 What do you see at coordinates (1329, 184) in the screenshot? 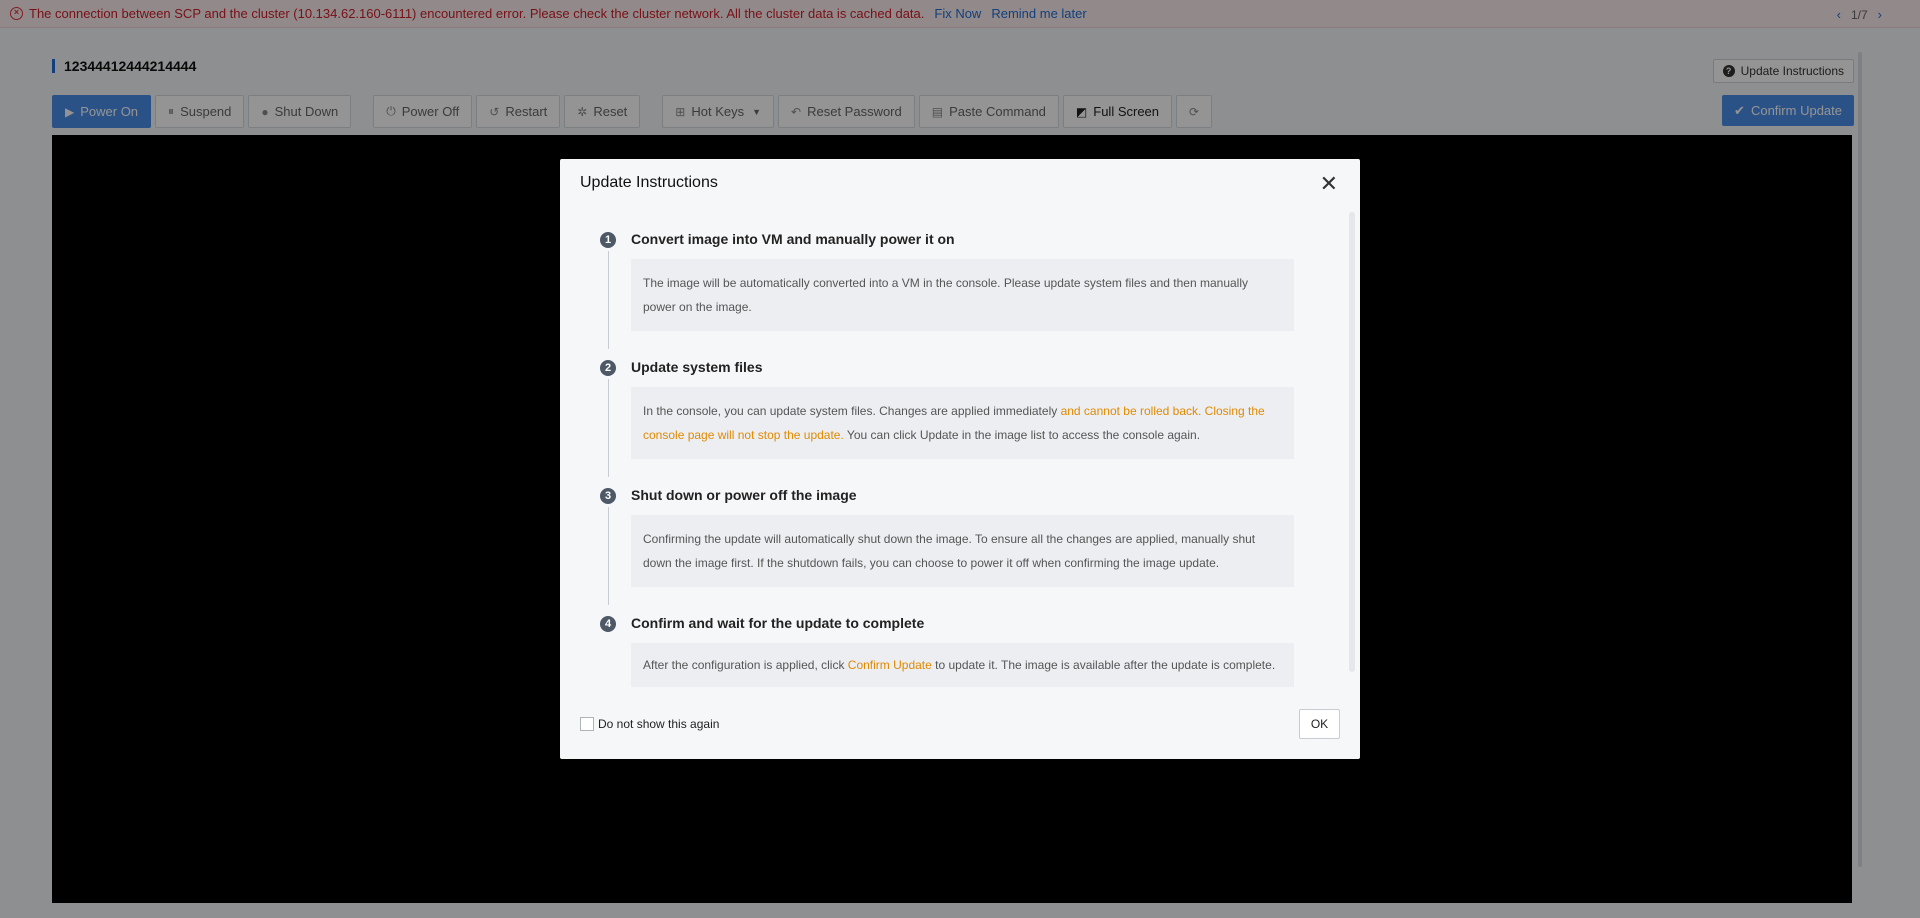
I see `close-icon: ✕` at bounding box center [1329, 184].